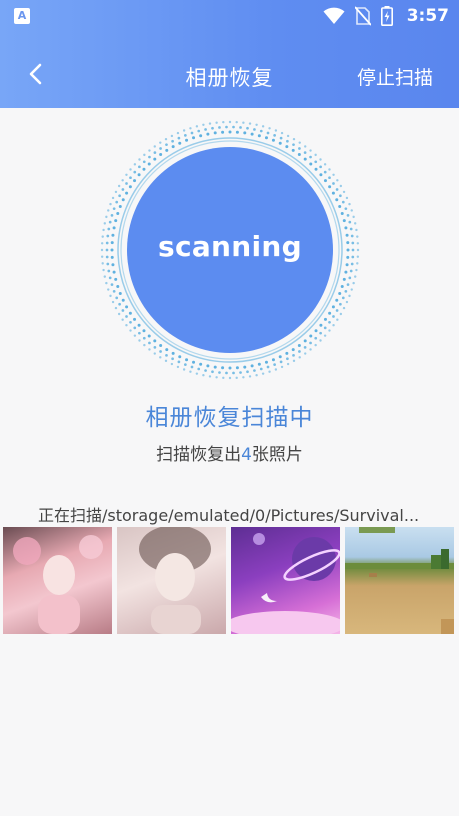 This screenshot has width=459, height=816. I want to click on photo-count: 4, so click(246, 455).